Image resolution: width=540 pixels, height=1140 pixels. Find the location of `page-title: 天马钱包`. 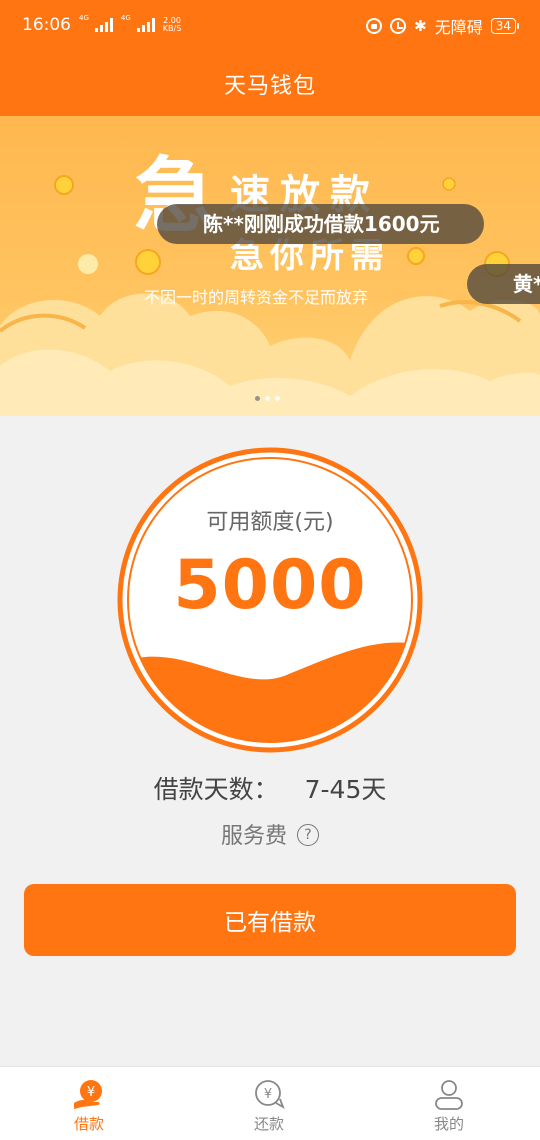

page-title: 天马钱包 is located at coordinates (269, 86).